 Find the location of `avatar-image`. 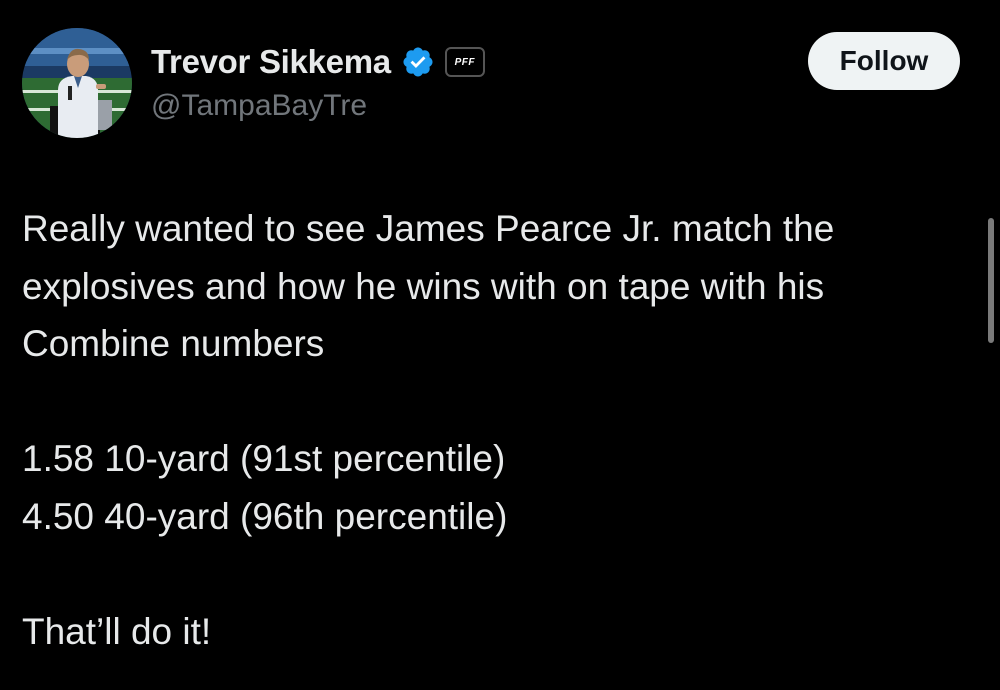

avatar-image is located at coordinates (77, 83).